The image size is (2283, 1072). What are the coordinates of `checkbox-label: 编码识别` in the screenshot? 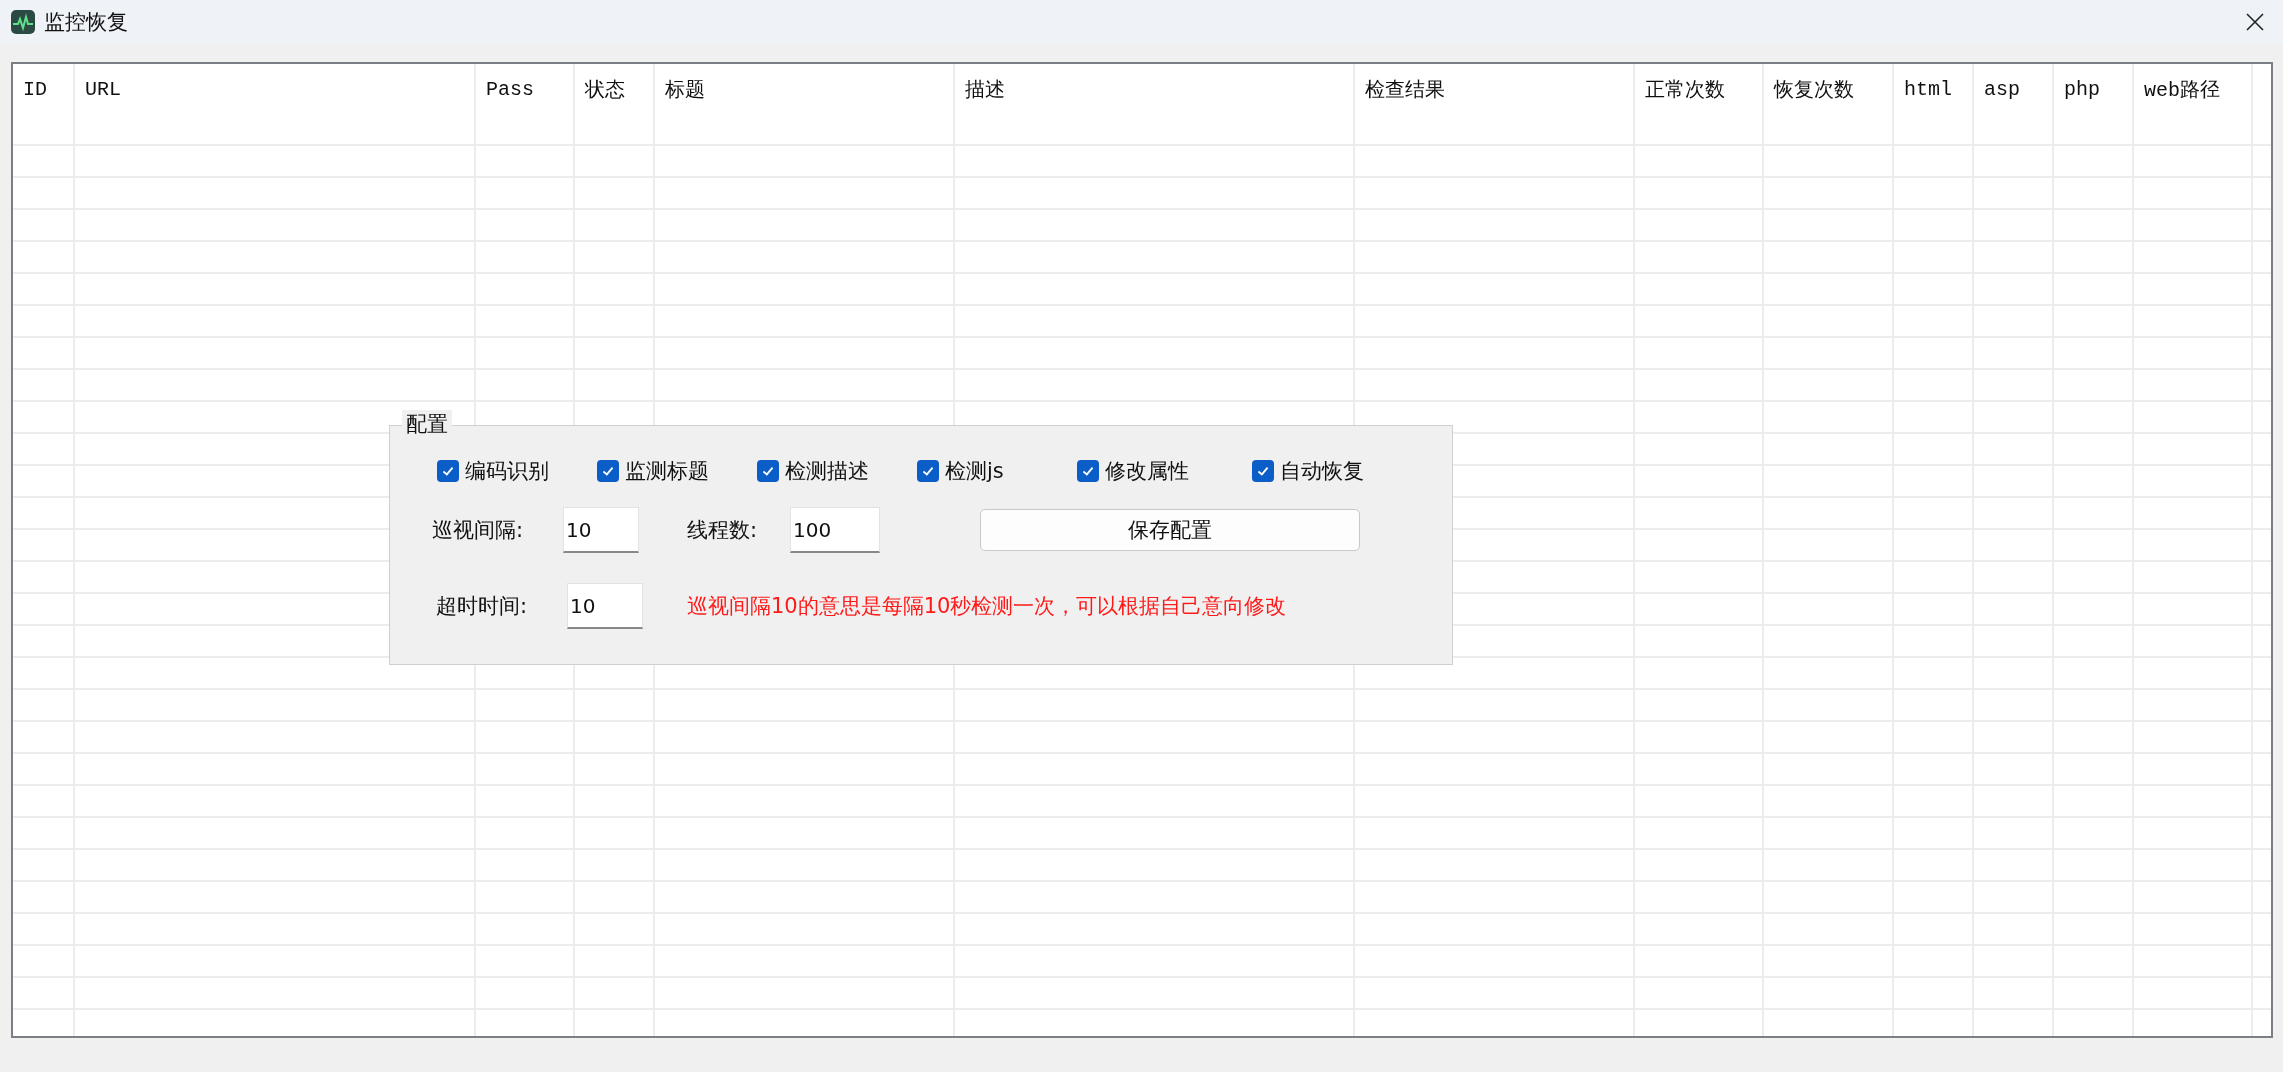 It's located at (507, 471).